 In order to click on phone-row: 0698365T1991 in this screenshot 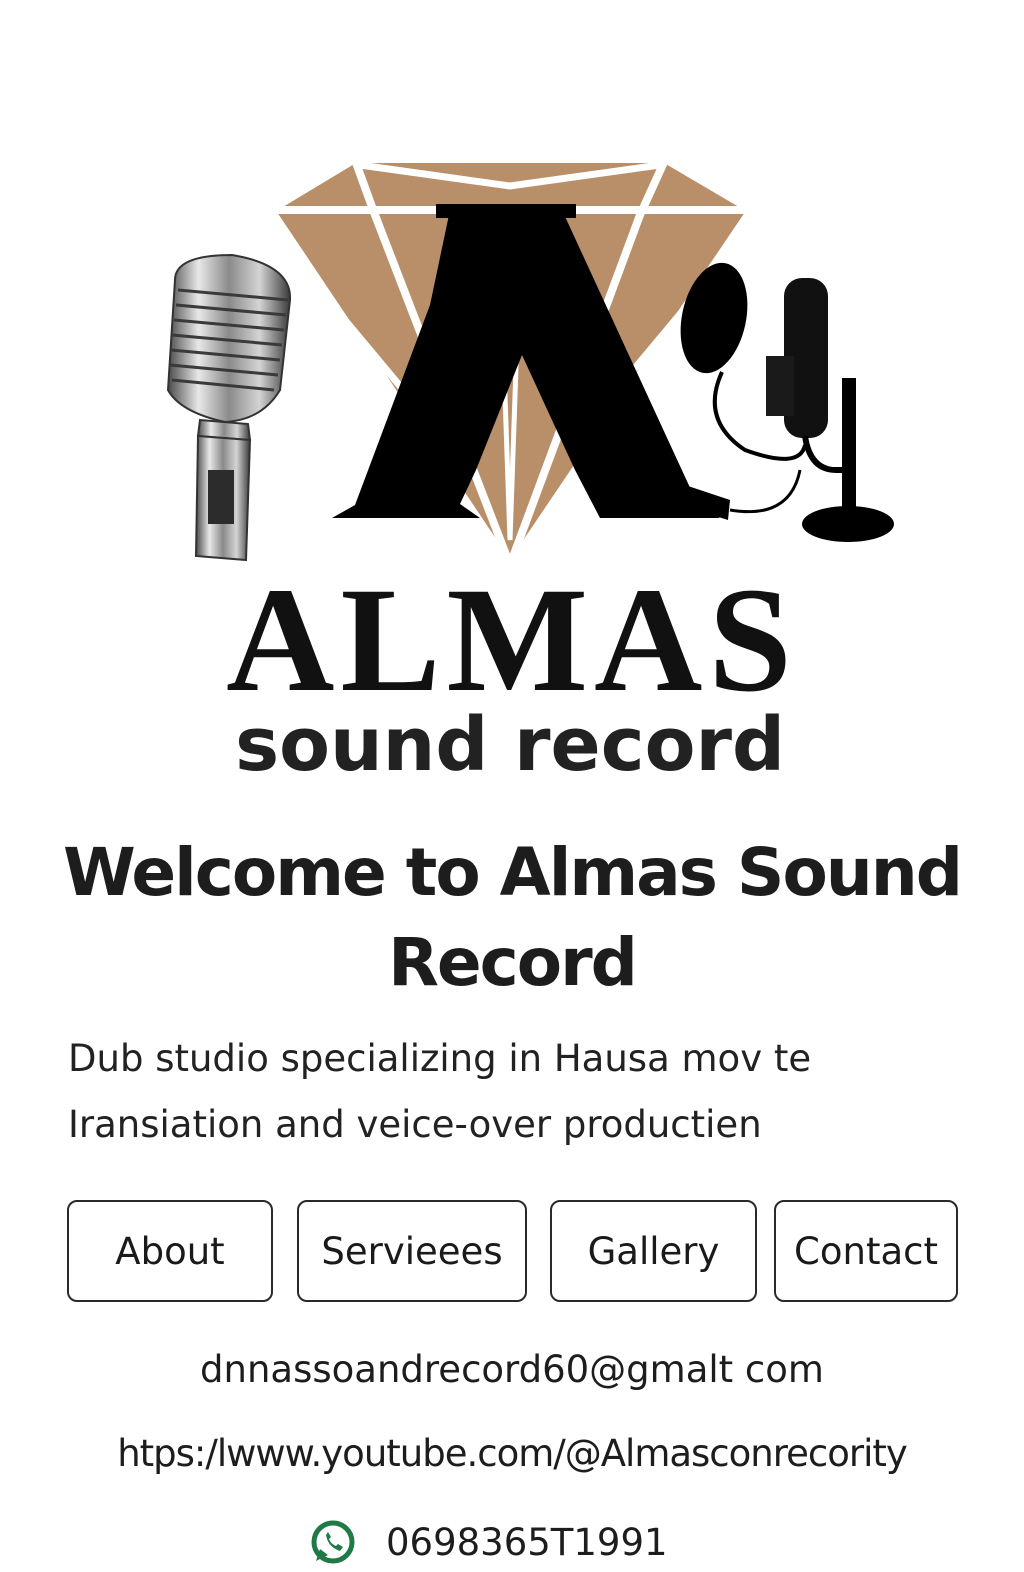, I will do `click(489, 1542)`.